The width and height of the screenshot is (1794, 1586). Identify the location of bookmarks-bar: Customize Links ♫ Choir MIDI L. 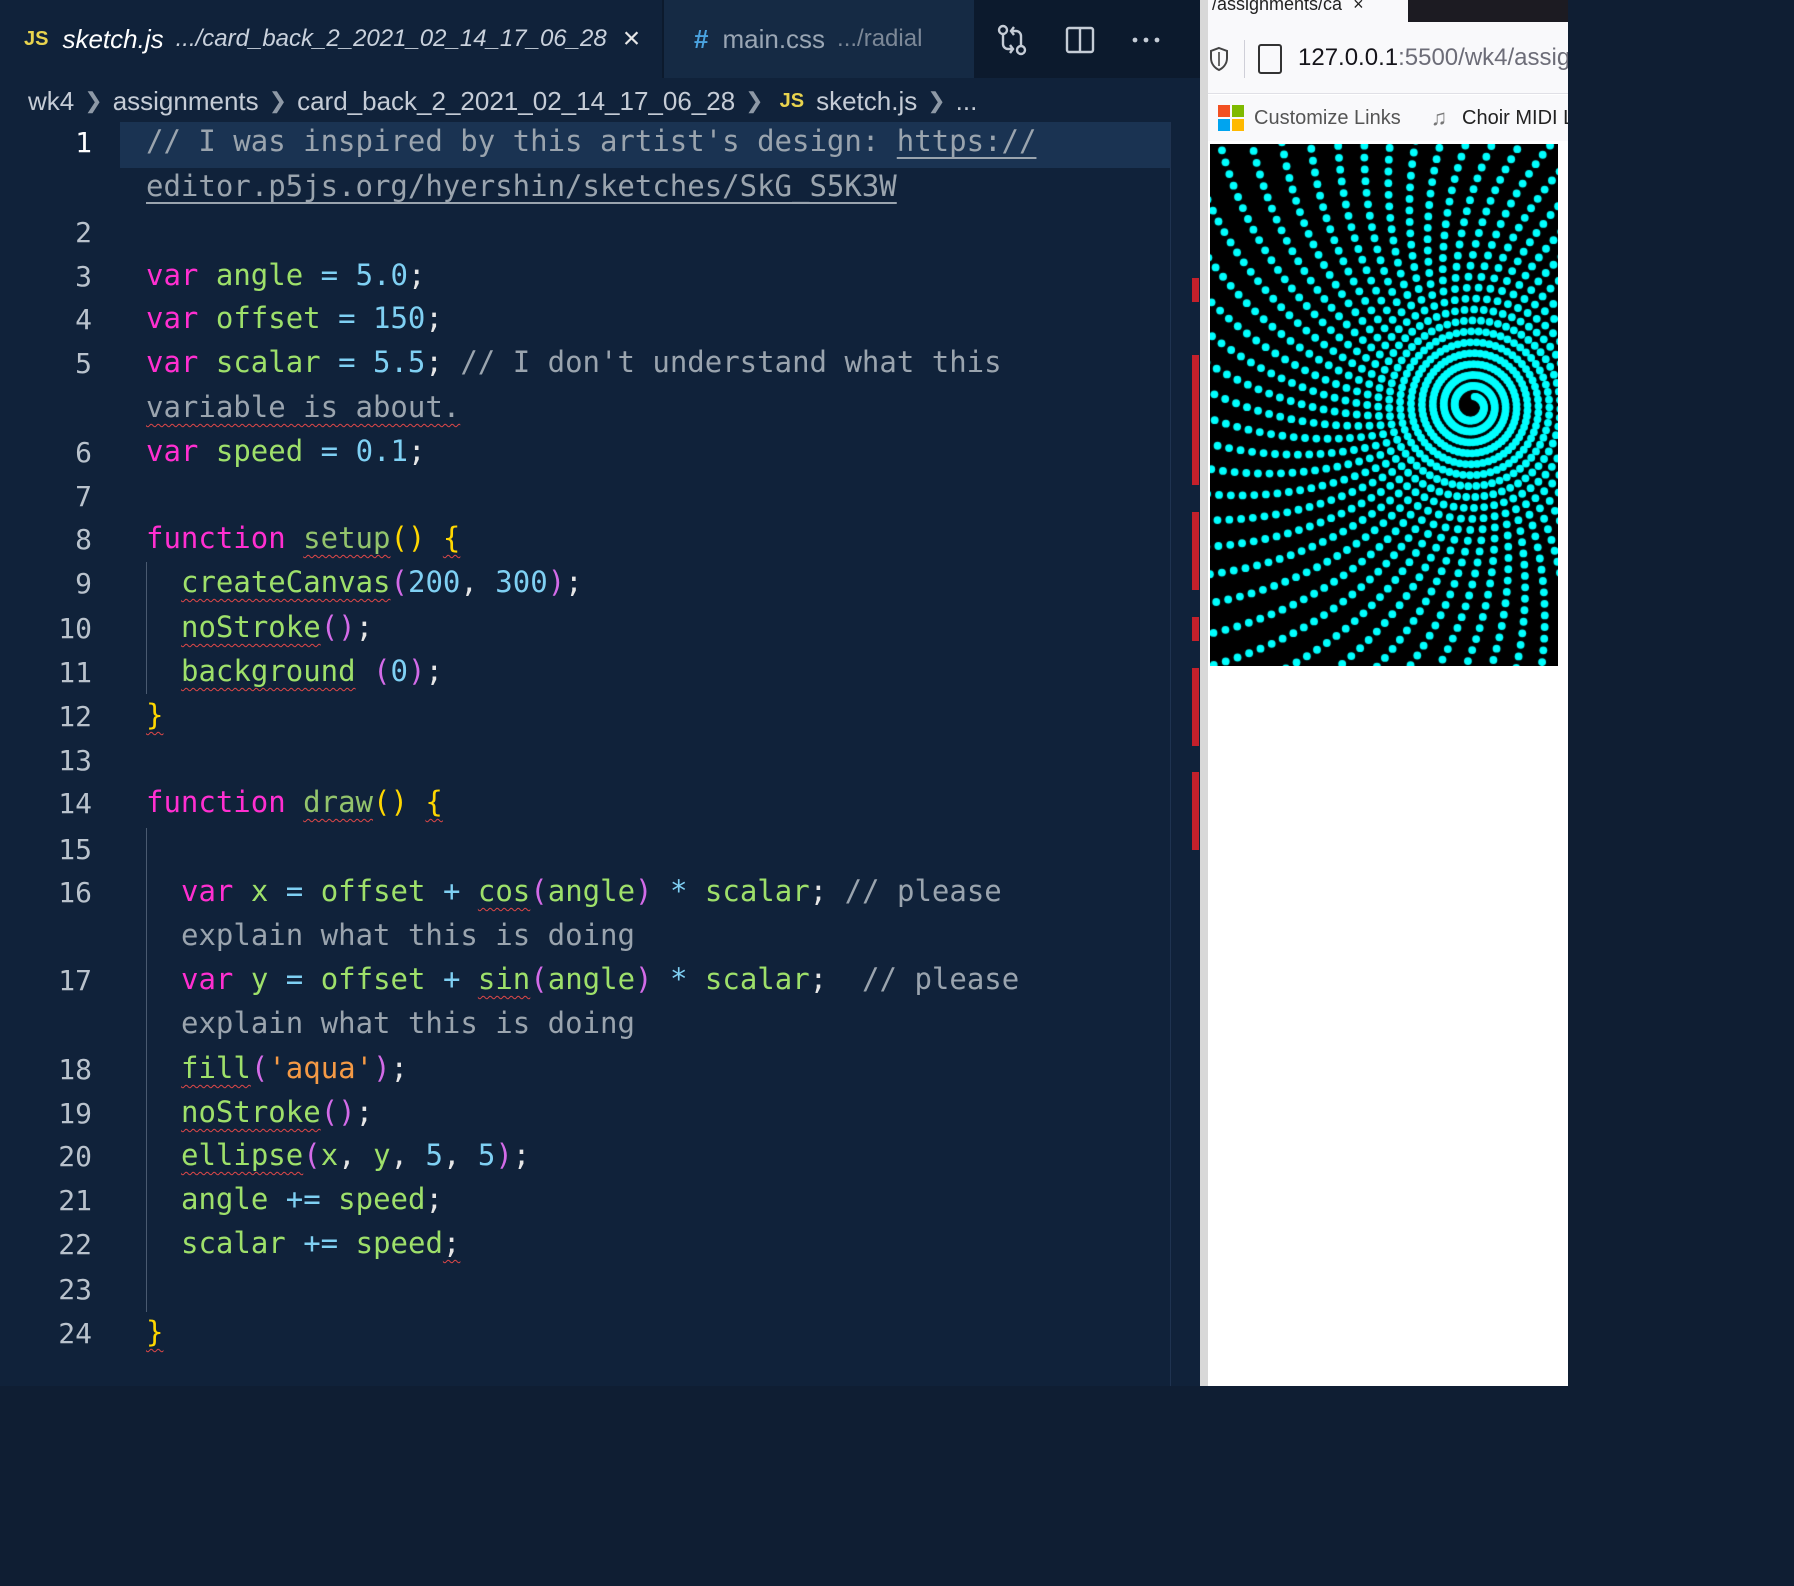
(1388, 118).